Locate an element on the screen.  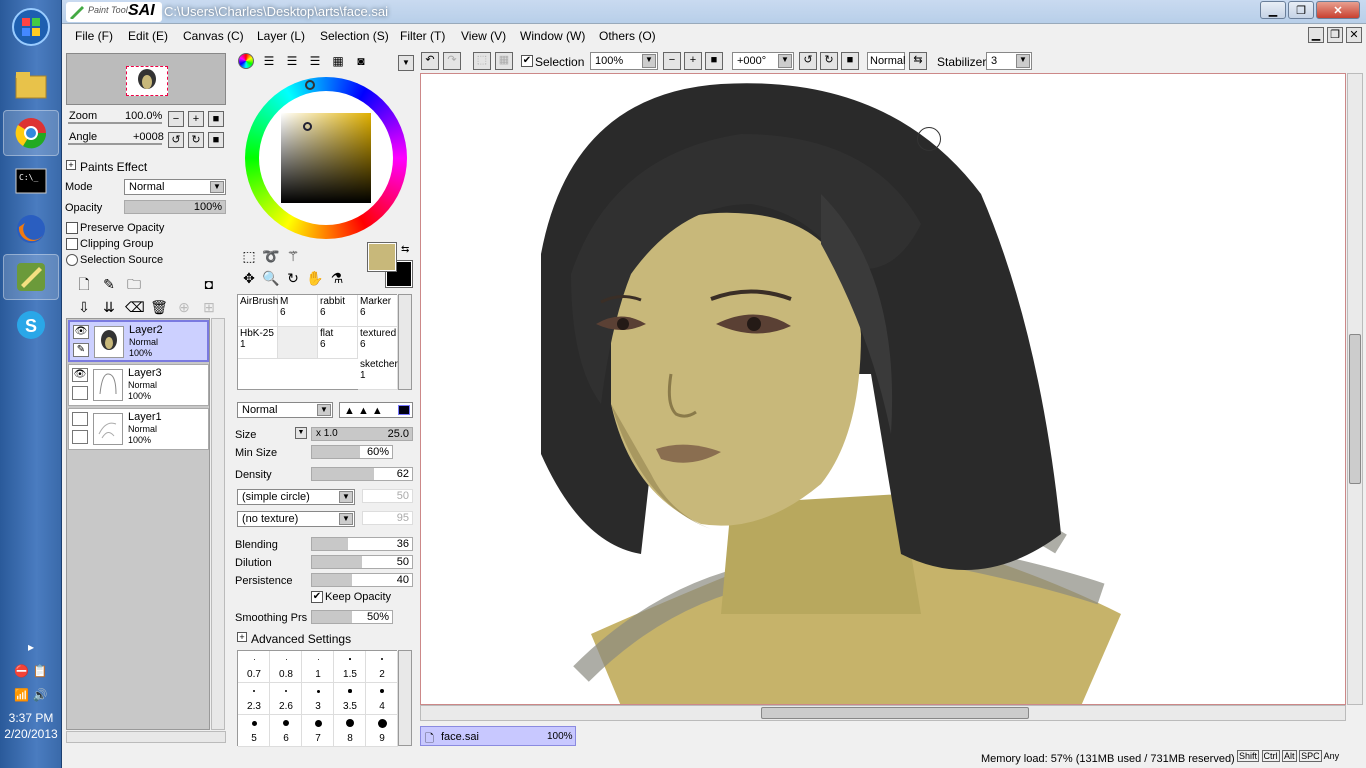
mdi-minimize-button: ▁ is located at coordinates (1316, 35).